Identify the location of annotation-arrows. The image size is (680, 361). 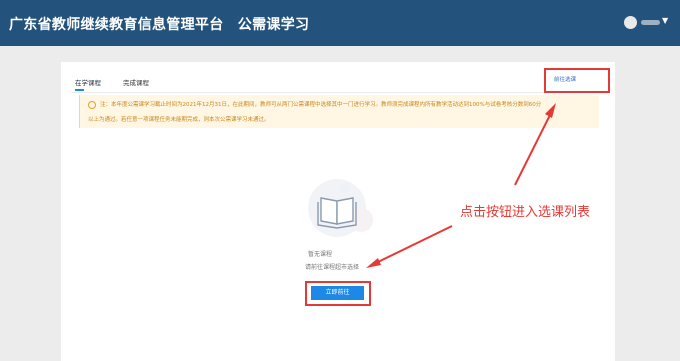
(461, 185).